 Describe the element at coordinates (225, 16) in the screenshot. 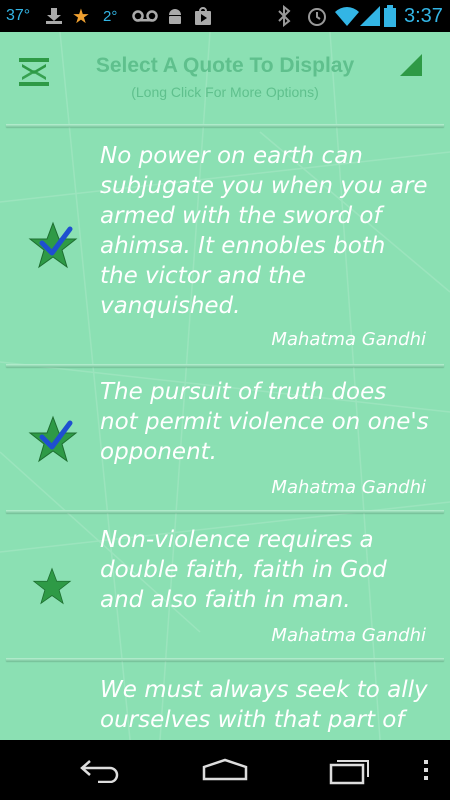

I see `status-bar: 37° ★ 2° 3:37` at that location.